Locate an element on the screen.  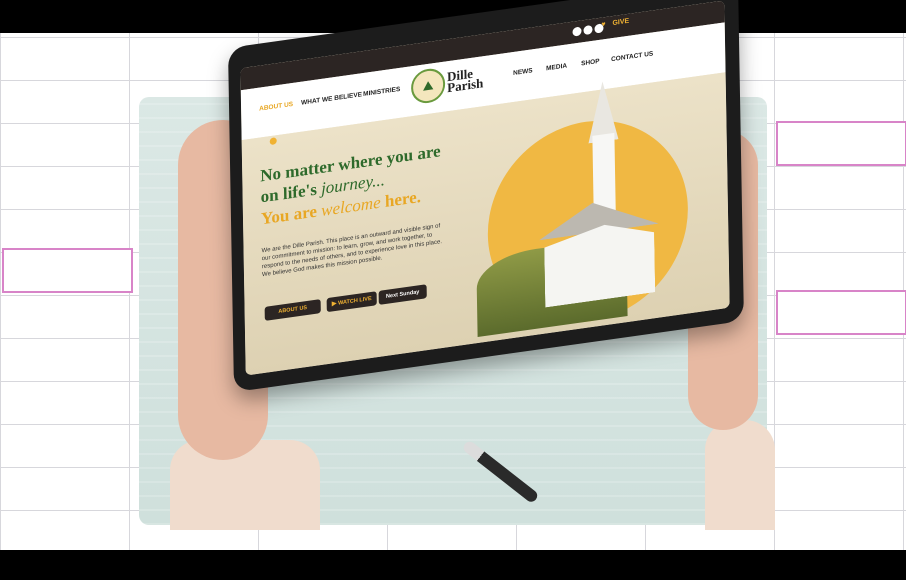
watch-live-button: ▶ WATCH LIVE is located at coordinates (351, 302).